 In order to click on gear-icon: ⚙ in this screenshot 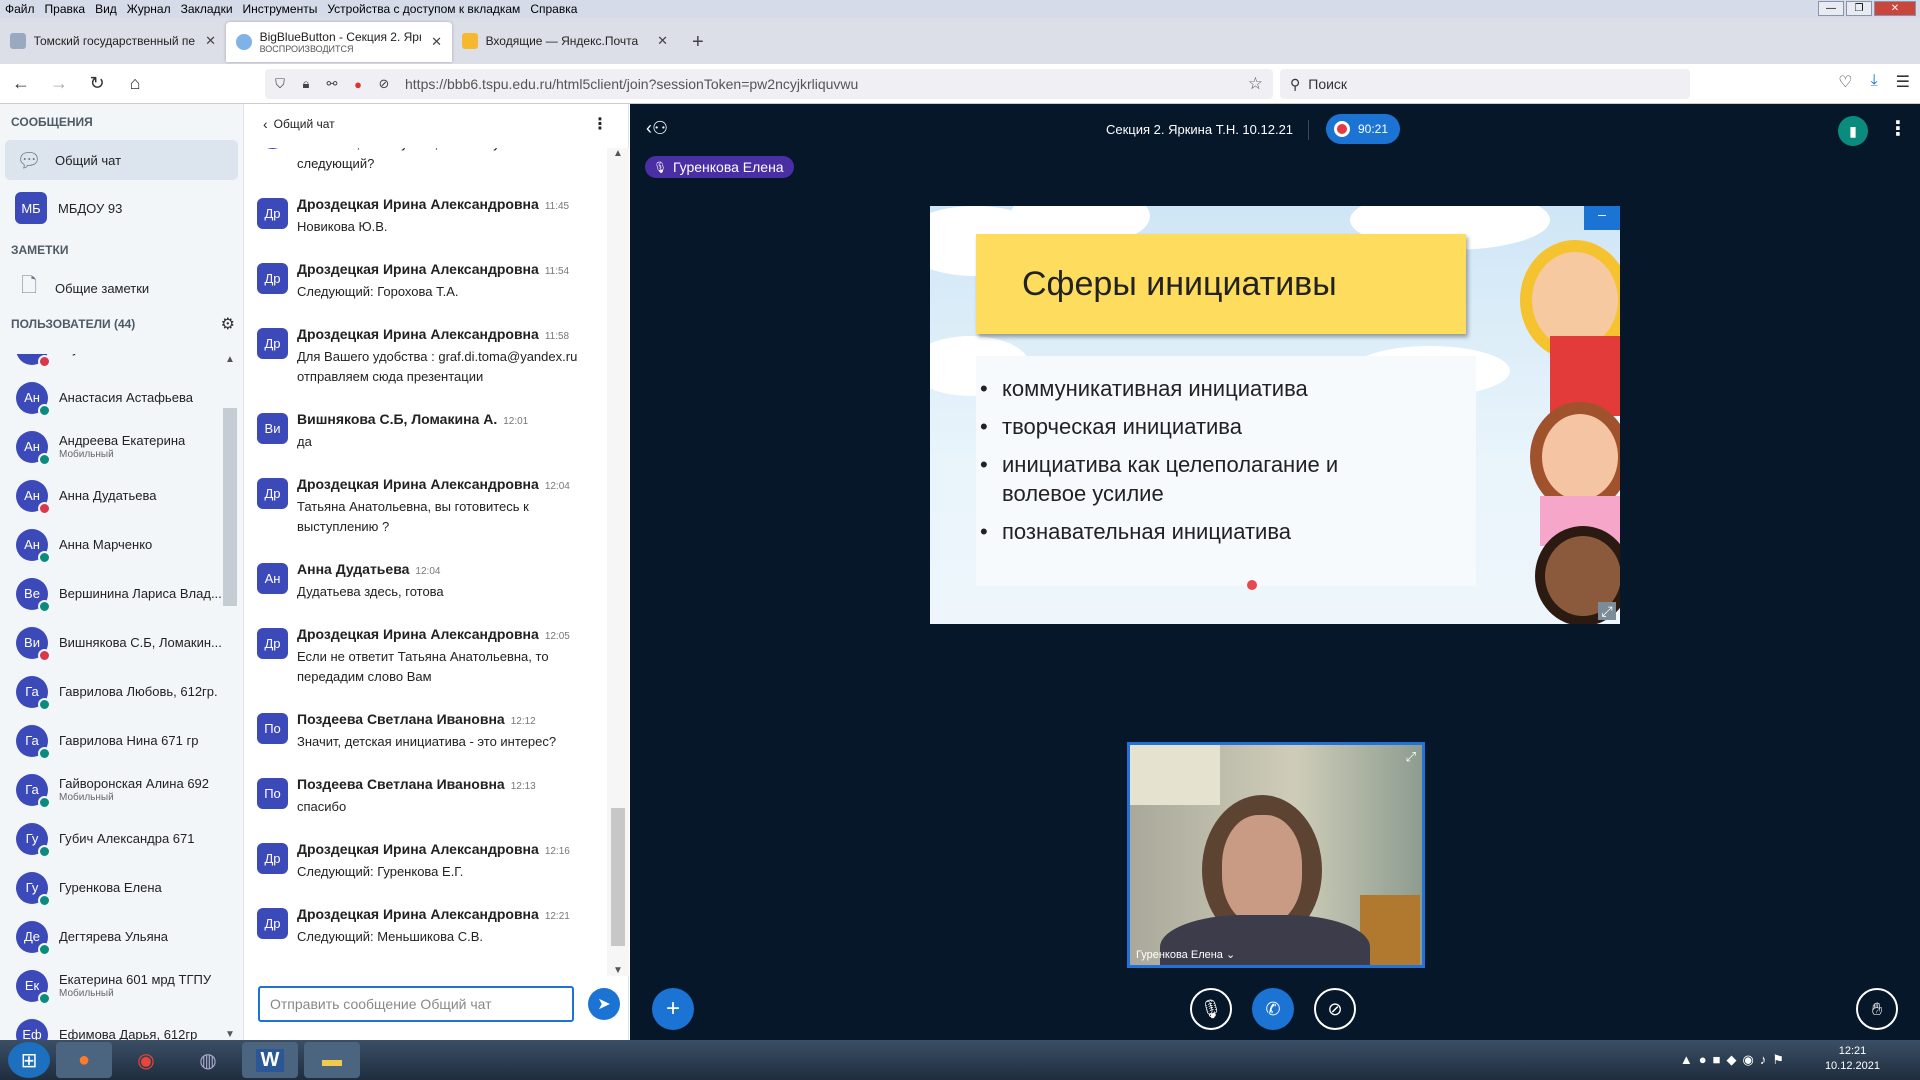, I will do `click(228, 324)`.